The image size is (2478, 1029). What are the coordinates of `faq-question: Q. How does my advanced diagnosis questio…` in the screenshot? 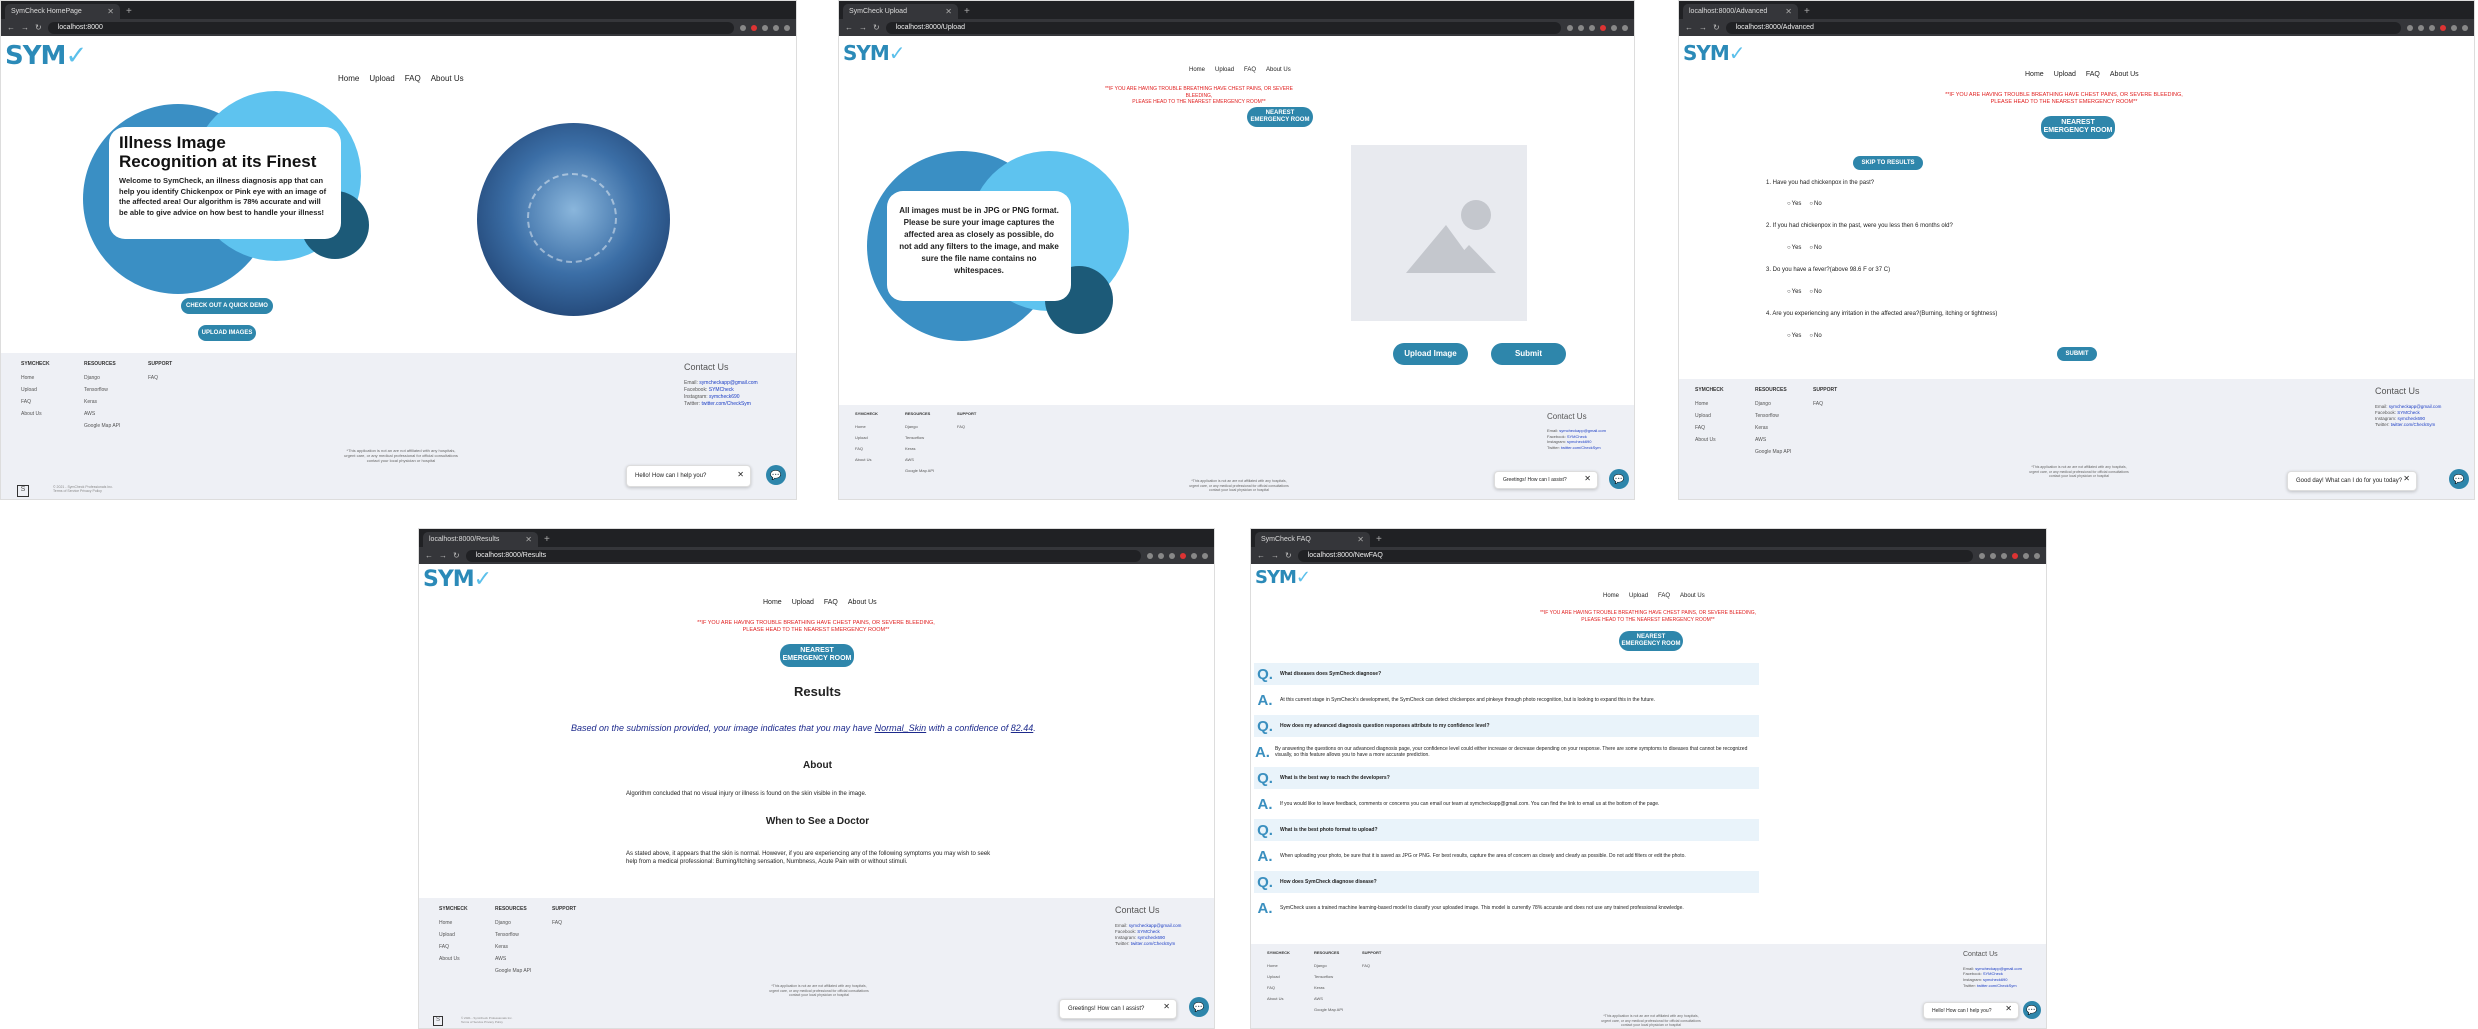 It's located at (1506, 726).